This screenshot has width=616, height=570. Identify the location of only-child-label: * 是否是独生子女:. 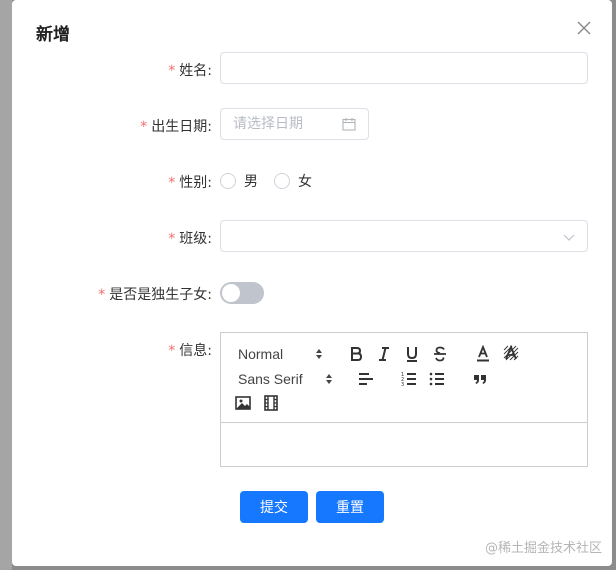
(155, 295).